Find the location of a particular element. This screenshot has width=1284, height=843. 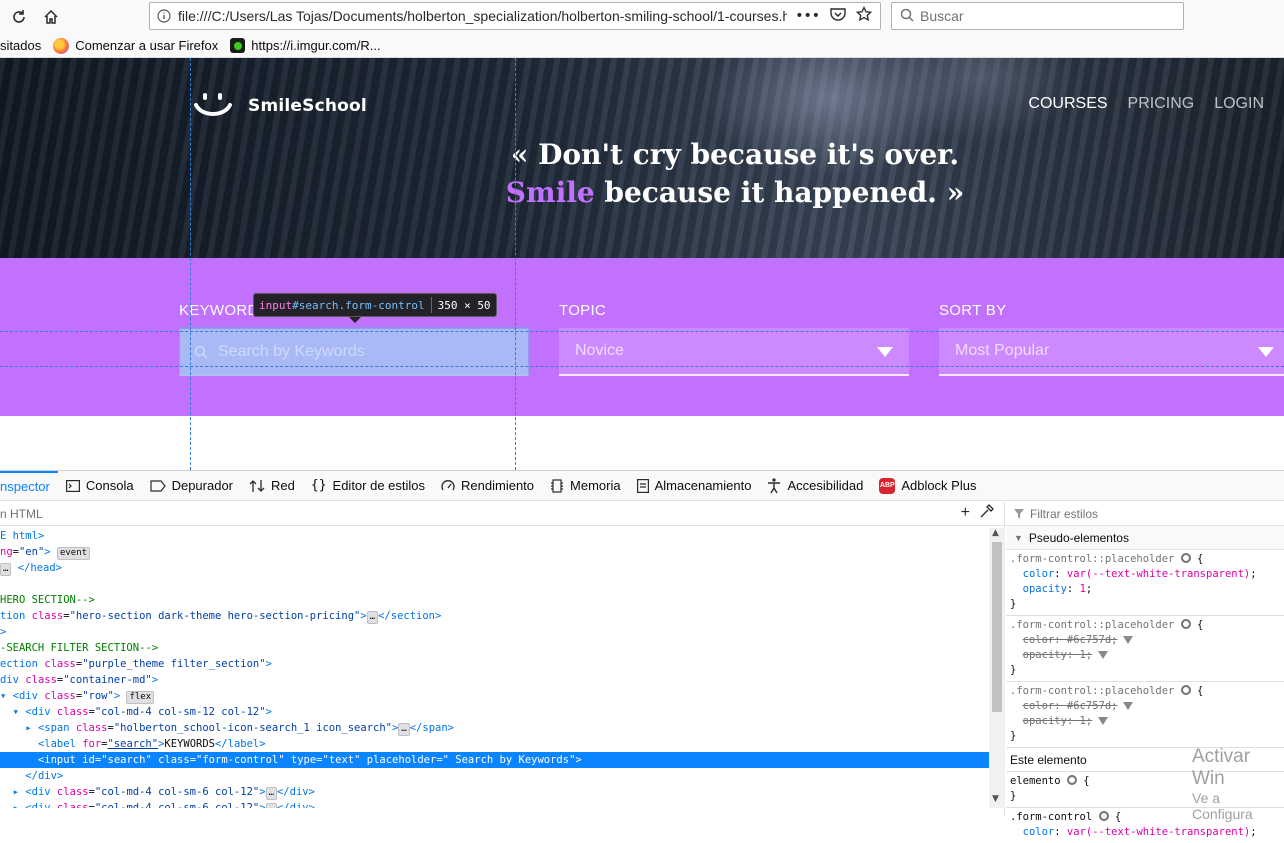

tree-line is located at coordinates (494, 584).